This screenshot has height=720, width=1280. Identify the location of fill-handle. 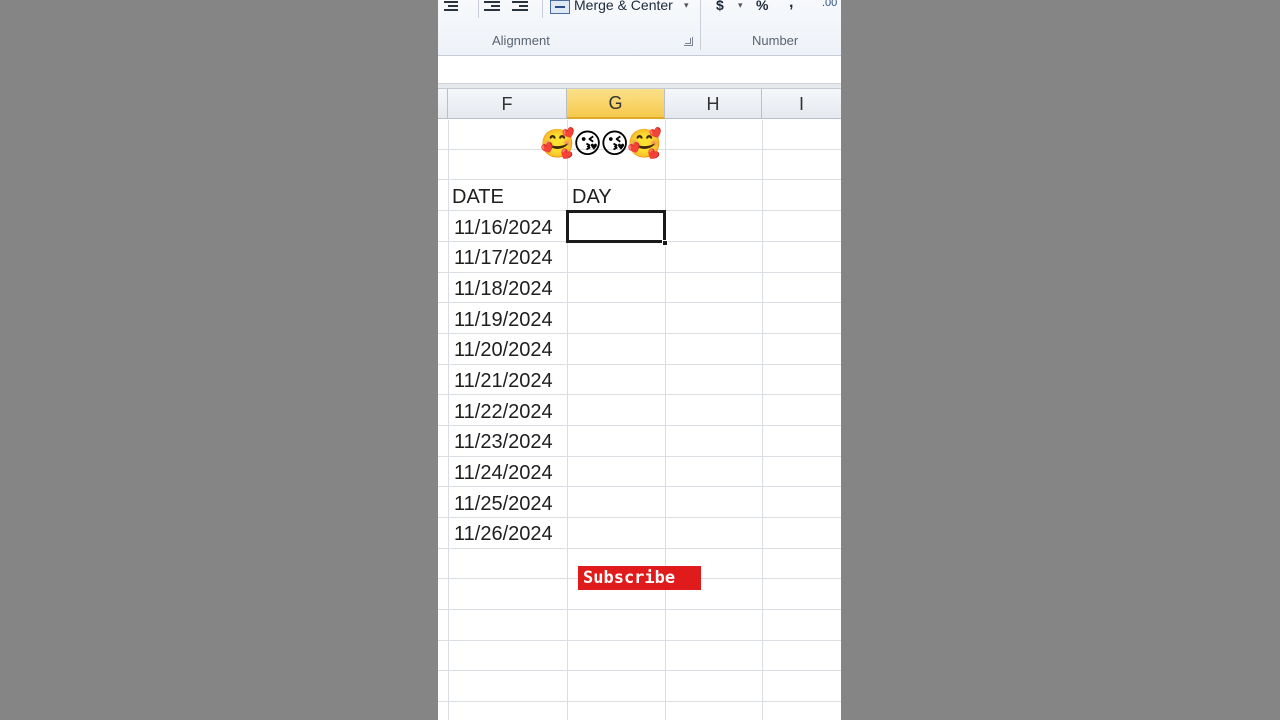
(665, 243).